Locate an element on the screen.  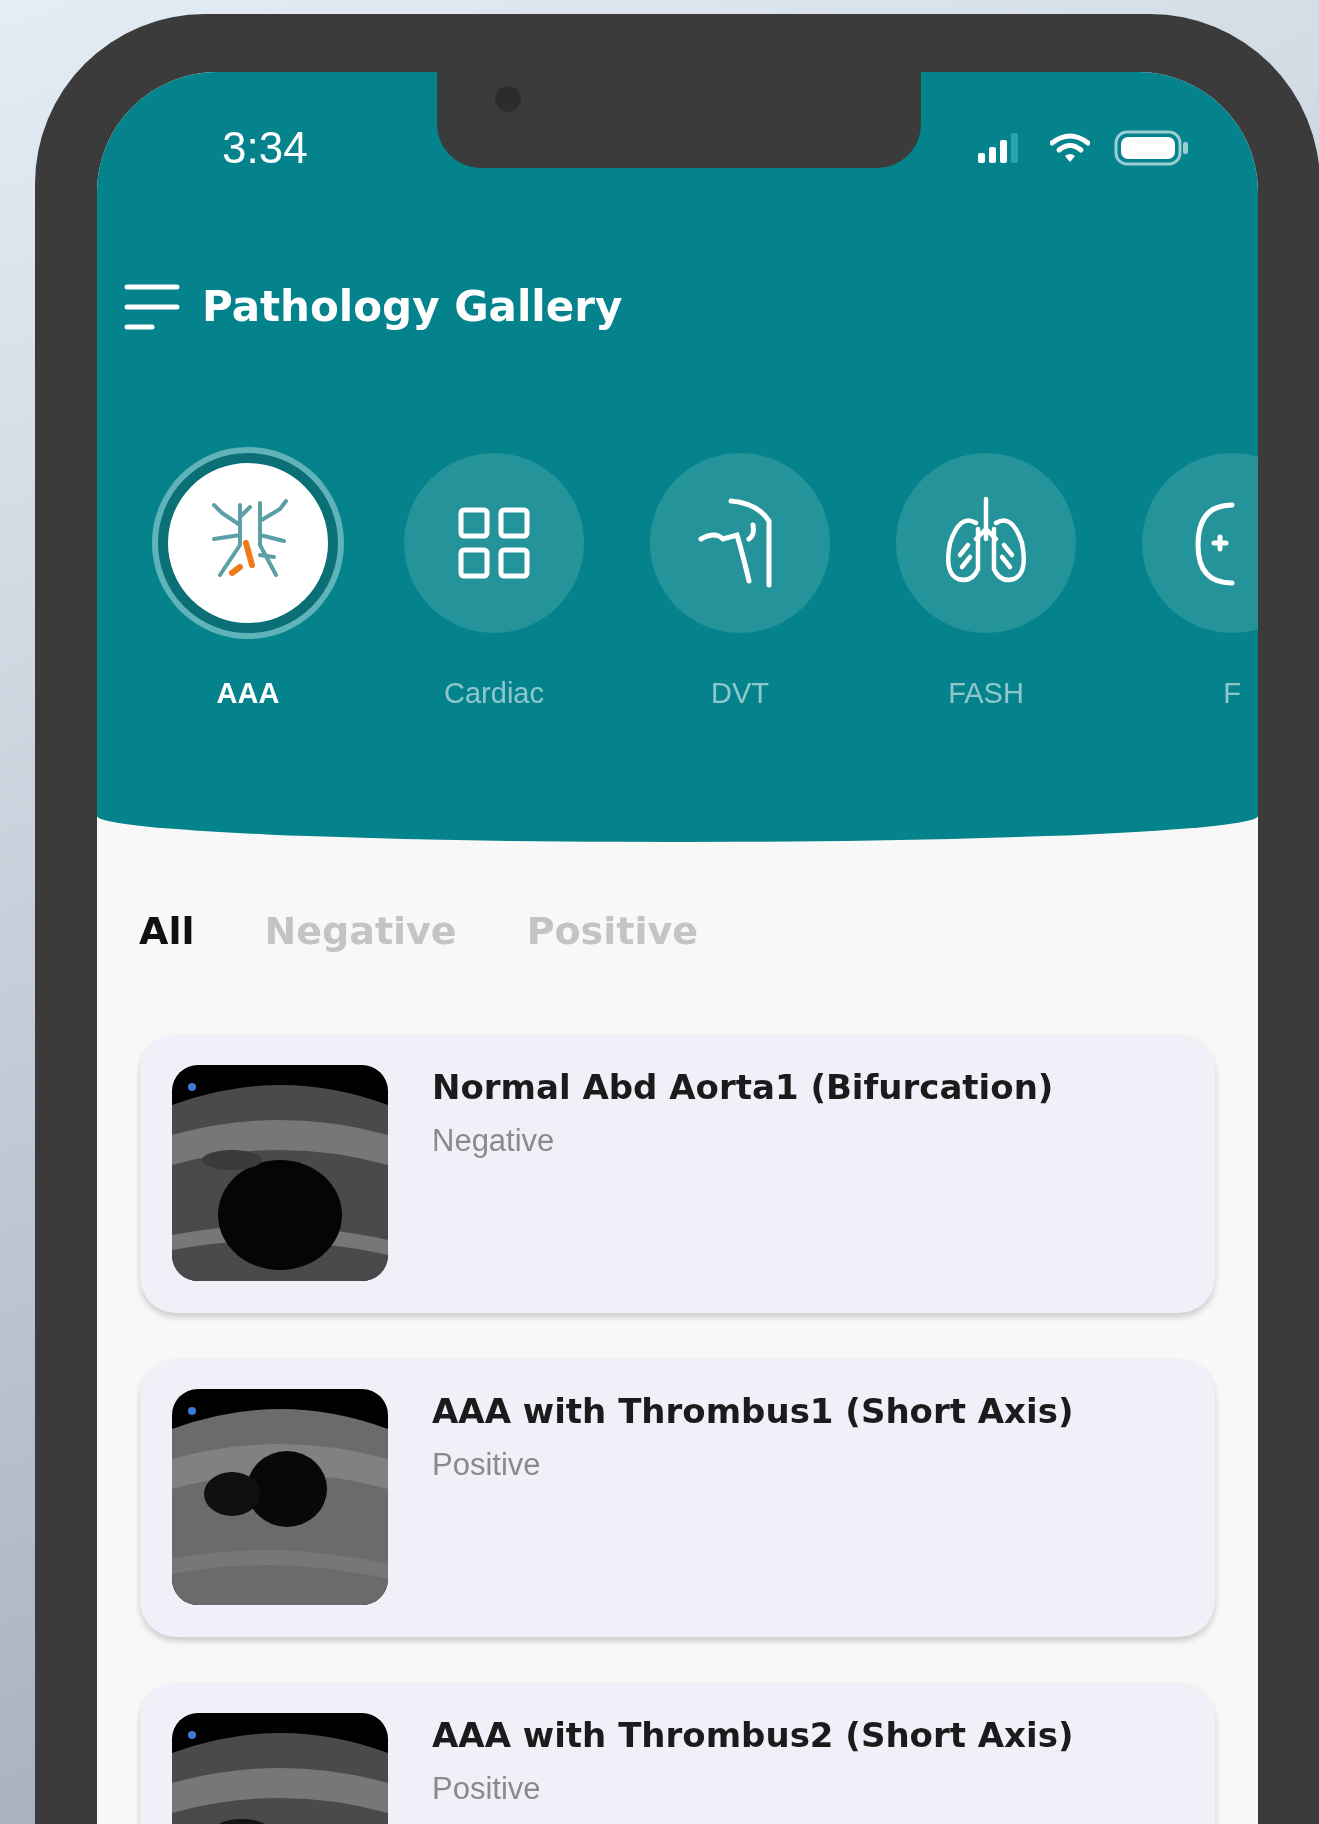
category-label: Cardiac is located at coordinates (494, 693).